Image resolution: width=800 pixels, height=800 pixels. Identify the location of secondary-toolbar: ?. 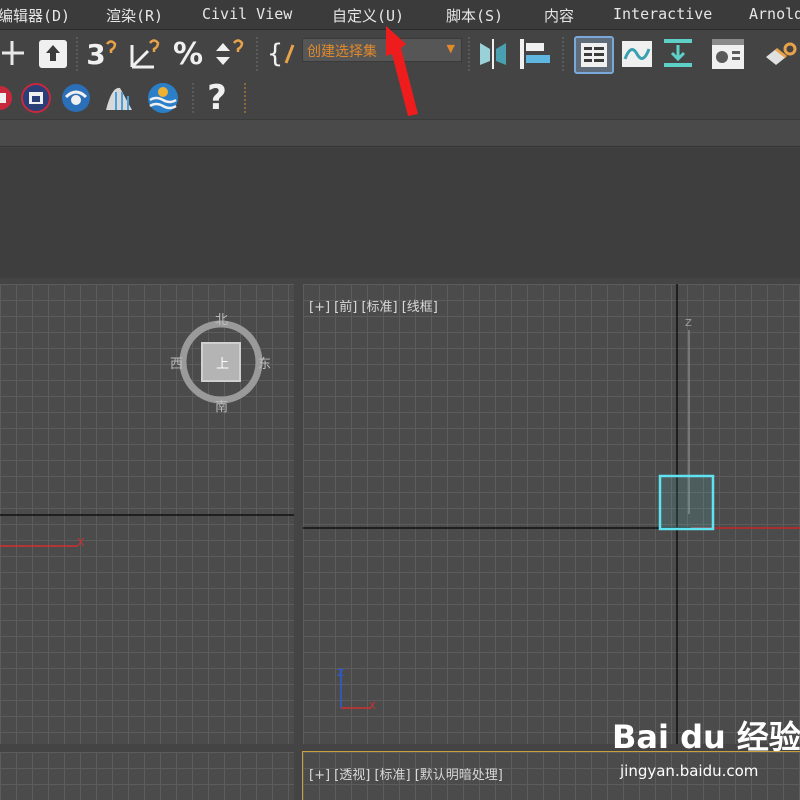
(400, 98).